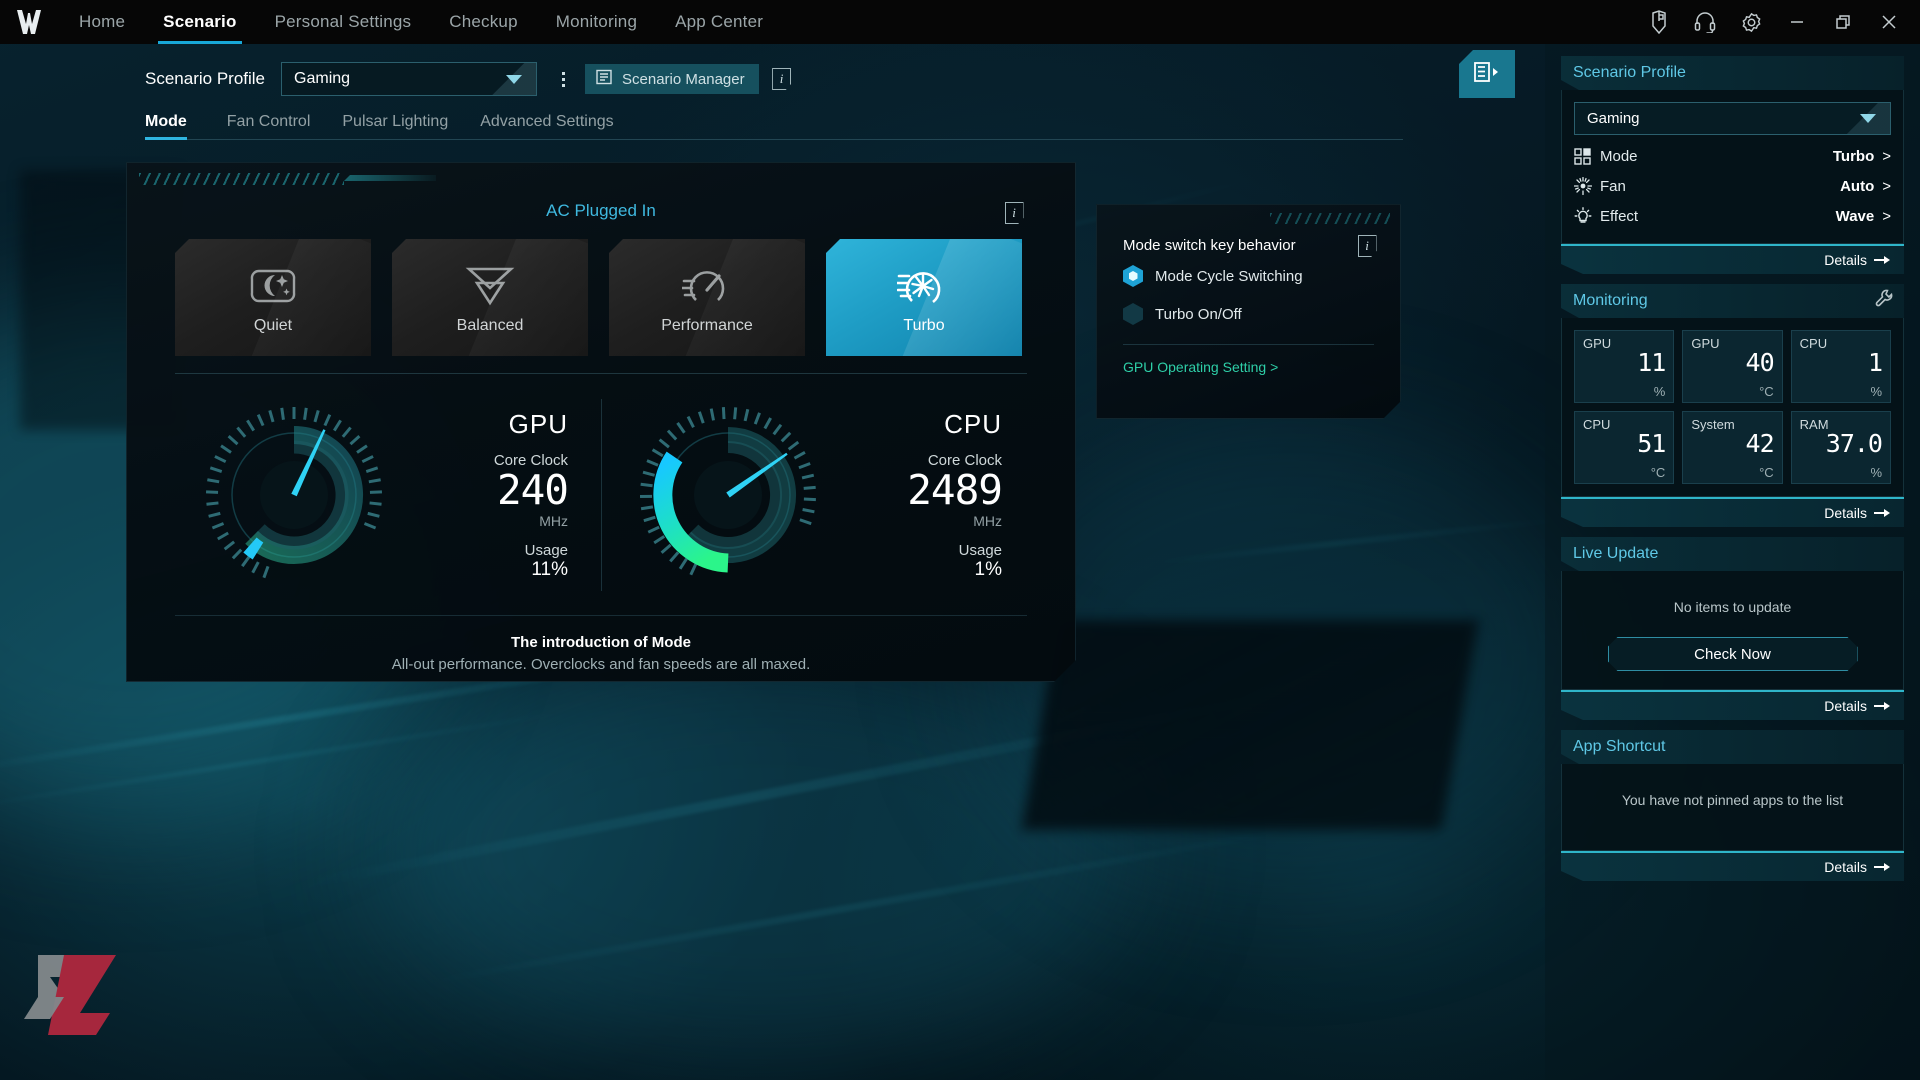 The width and height of the screenshot is (1920, 1080). Describe the element at coordinates (1705, 22) in the screenshot. I see `headset-icon` at that location.